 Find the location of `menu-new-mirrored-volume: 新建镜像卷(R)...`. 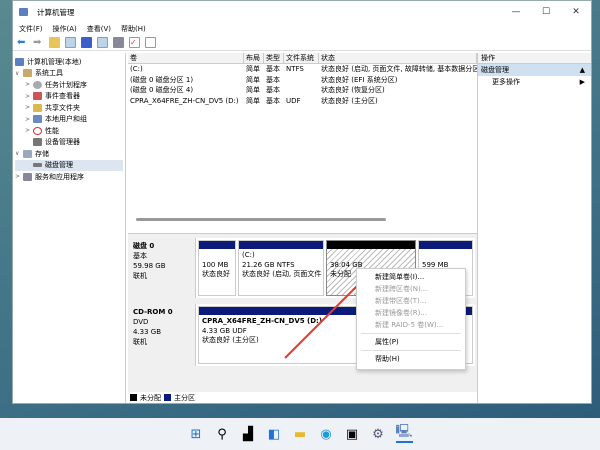

menu-new-mirrored-volume: 新建镜像卷(R)... is located at coordinates (401, 313).